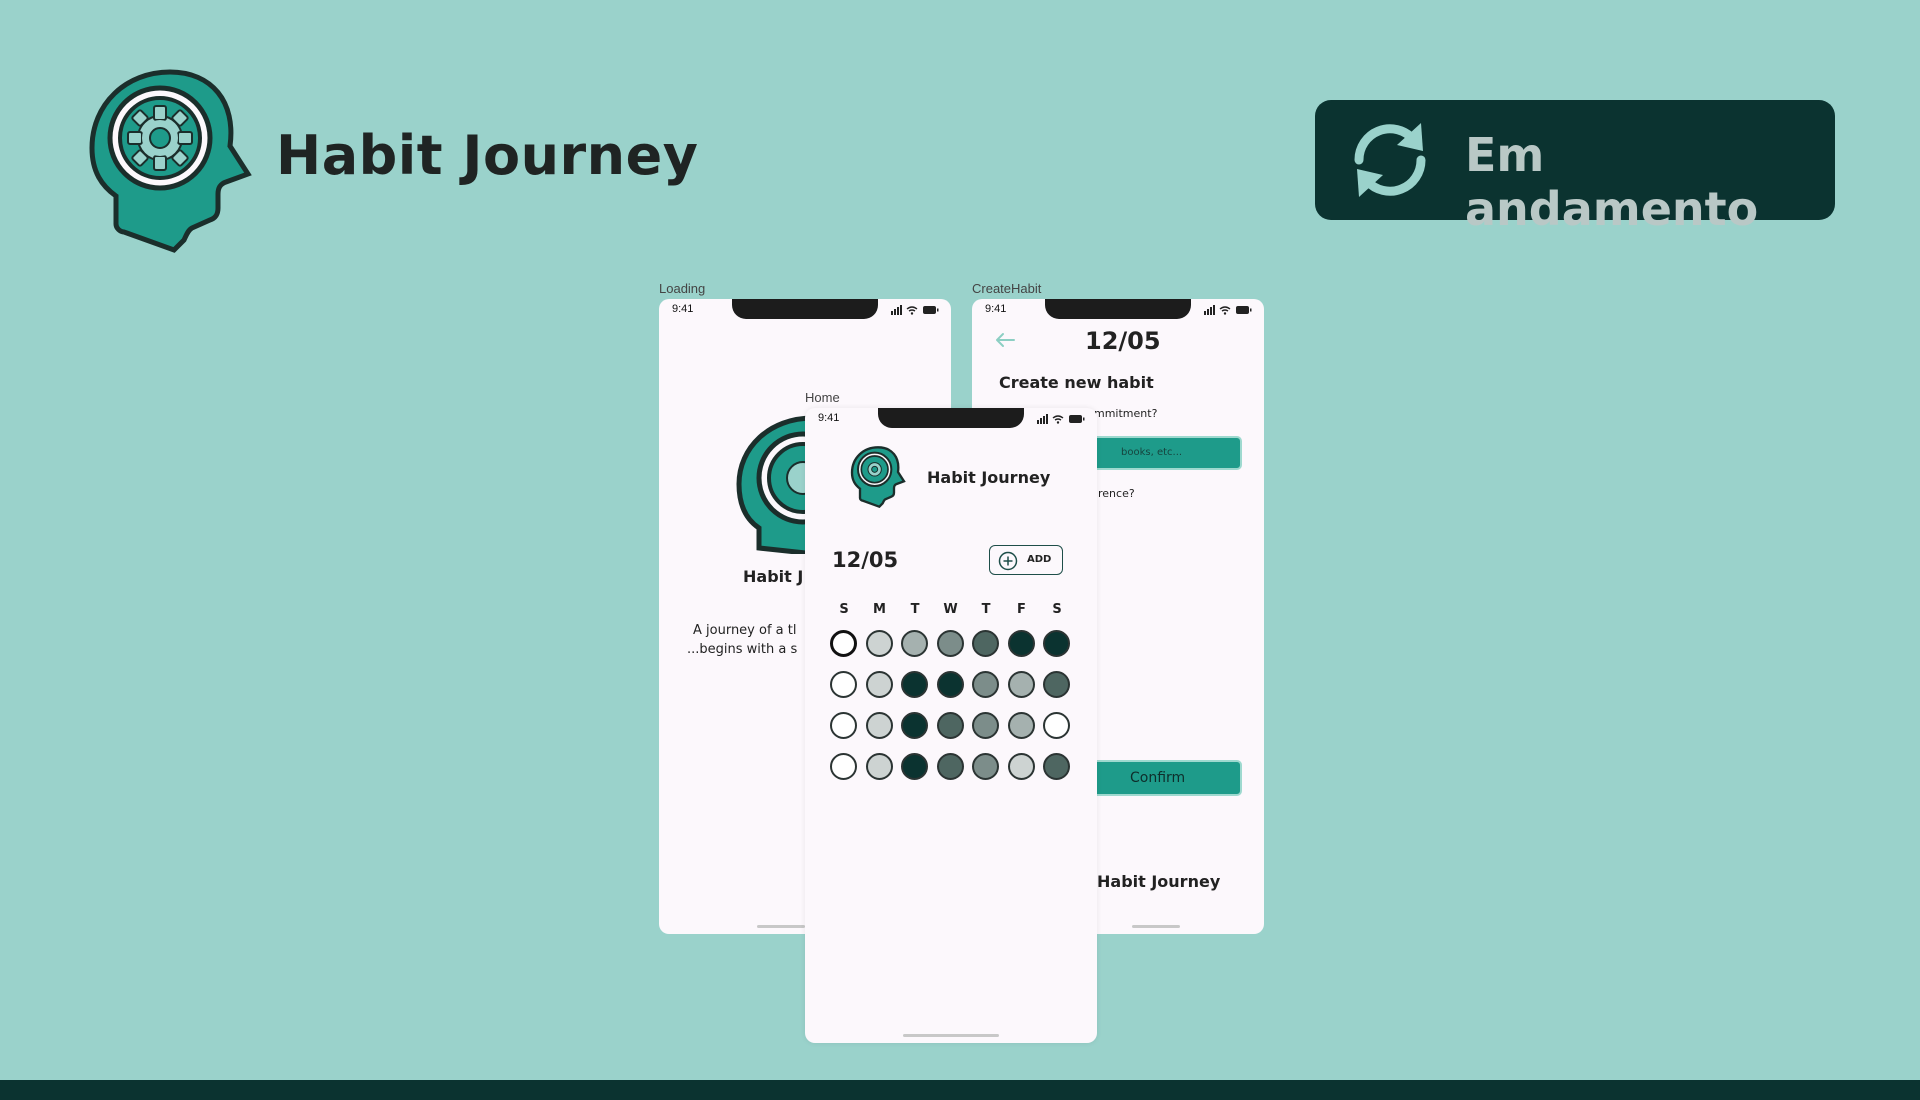 Image resolution: width=1920 pixels, height=1100 pixels. I want to click on tagline-line-1: A journey of a tl, so click(745, 630).